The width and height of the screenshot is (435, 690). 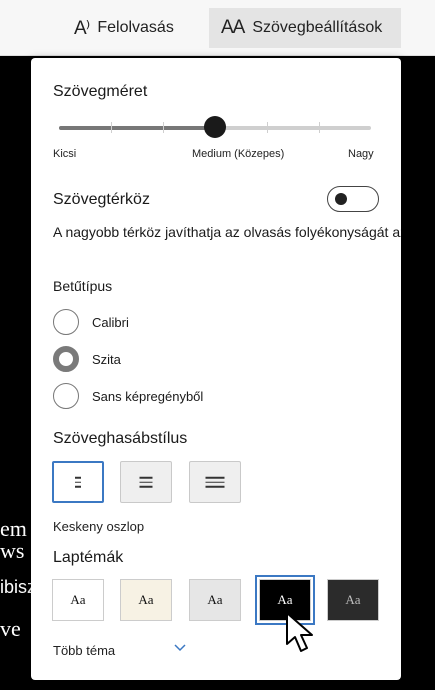 I want to click on wide-column-icon, so click(x=215, y=482).